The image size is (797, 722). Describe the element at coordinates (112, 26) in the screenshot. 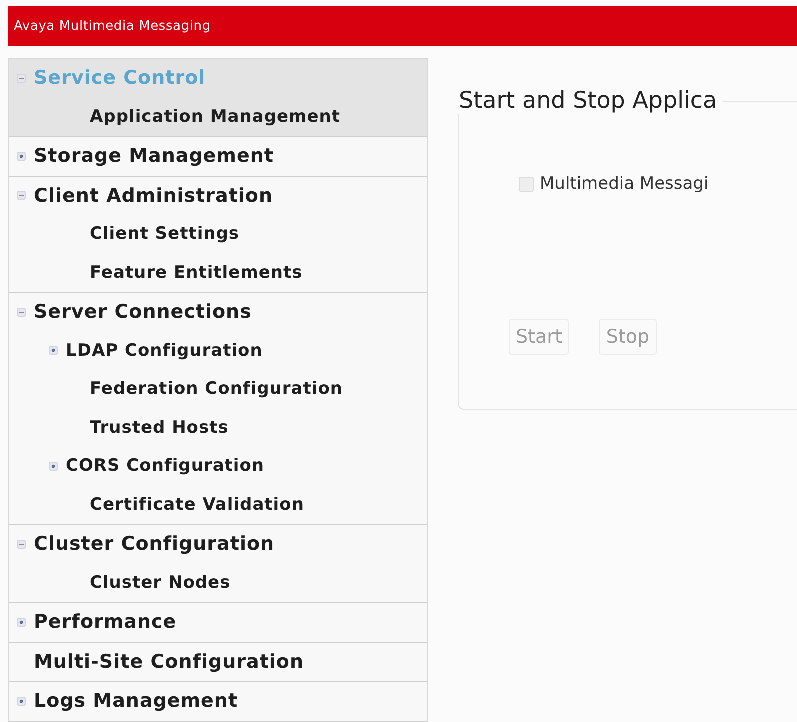

I see `app-title: Avaya Multimedia Messaging` at that location.